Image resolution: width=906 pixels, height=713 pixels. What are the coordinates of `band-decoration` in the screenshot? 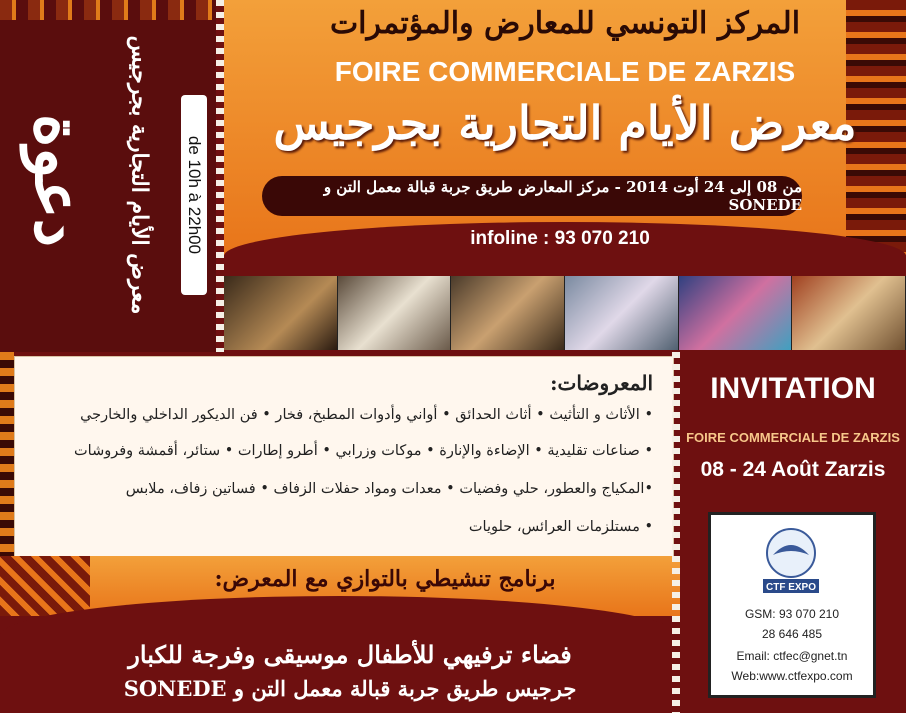 It's located at (45, 586).